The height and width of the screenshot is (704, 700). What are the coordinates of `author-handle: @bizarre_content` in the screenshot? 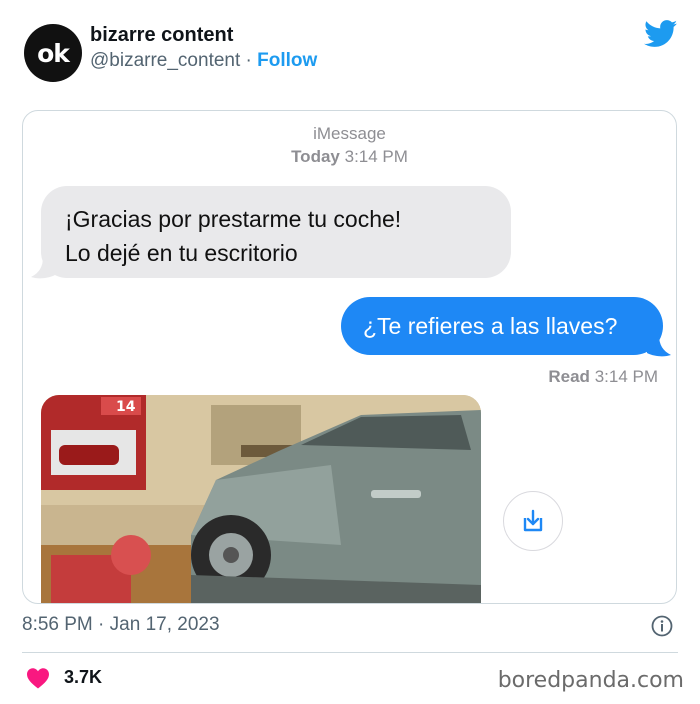 It's located at (165, 60).